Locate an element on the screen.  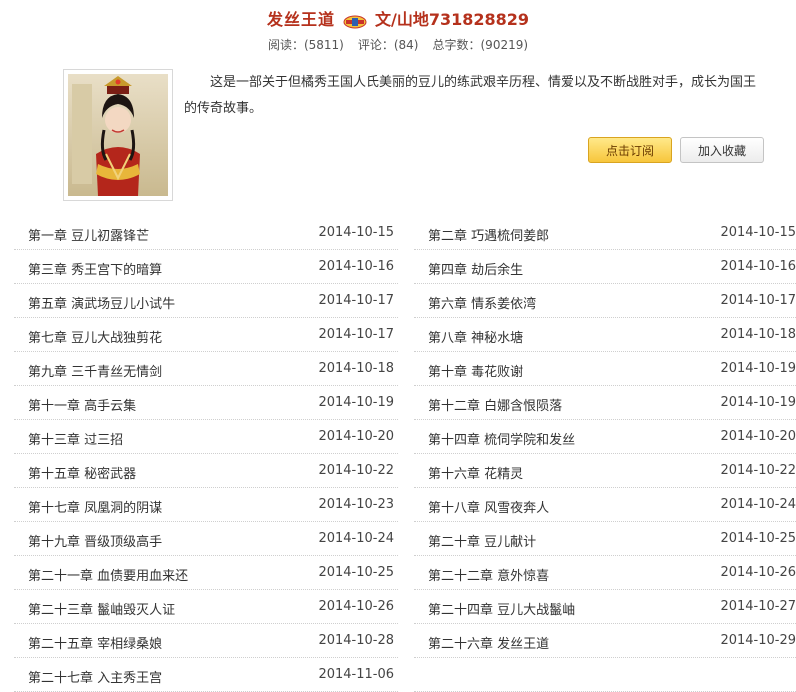
chapter-title-link: 第十九章 晋级顶级高手 is located at coordinates (95, 540).